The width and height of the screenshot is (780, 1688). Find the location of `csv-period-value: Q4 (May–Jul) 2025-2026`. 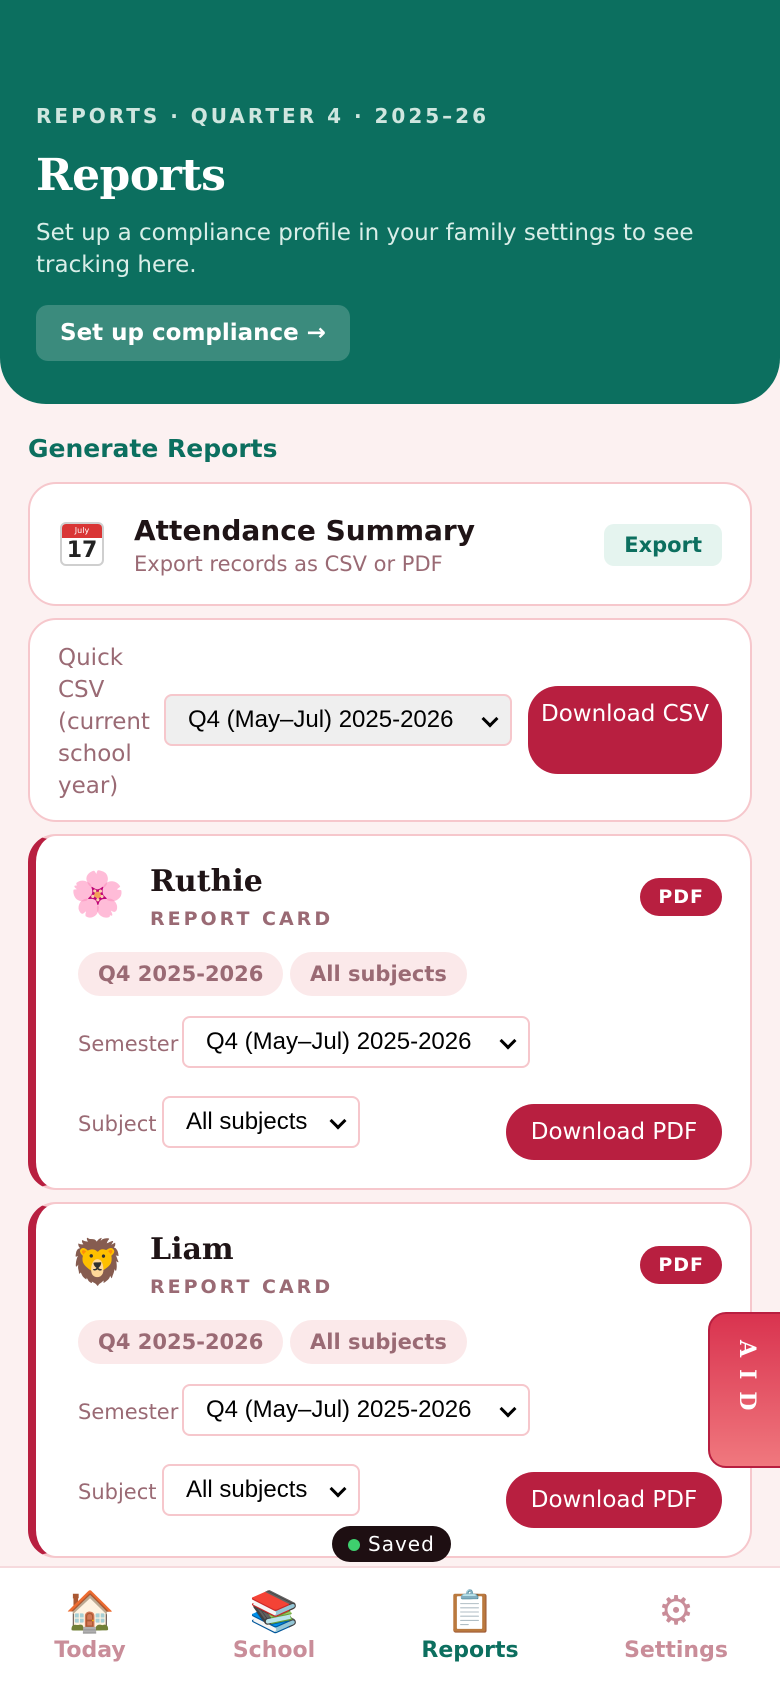

csv-period-value: Q4 (May–Jul) 2025-2026 is located at coordinates (321, 719).